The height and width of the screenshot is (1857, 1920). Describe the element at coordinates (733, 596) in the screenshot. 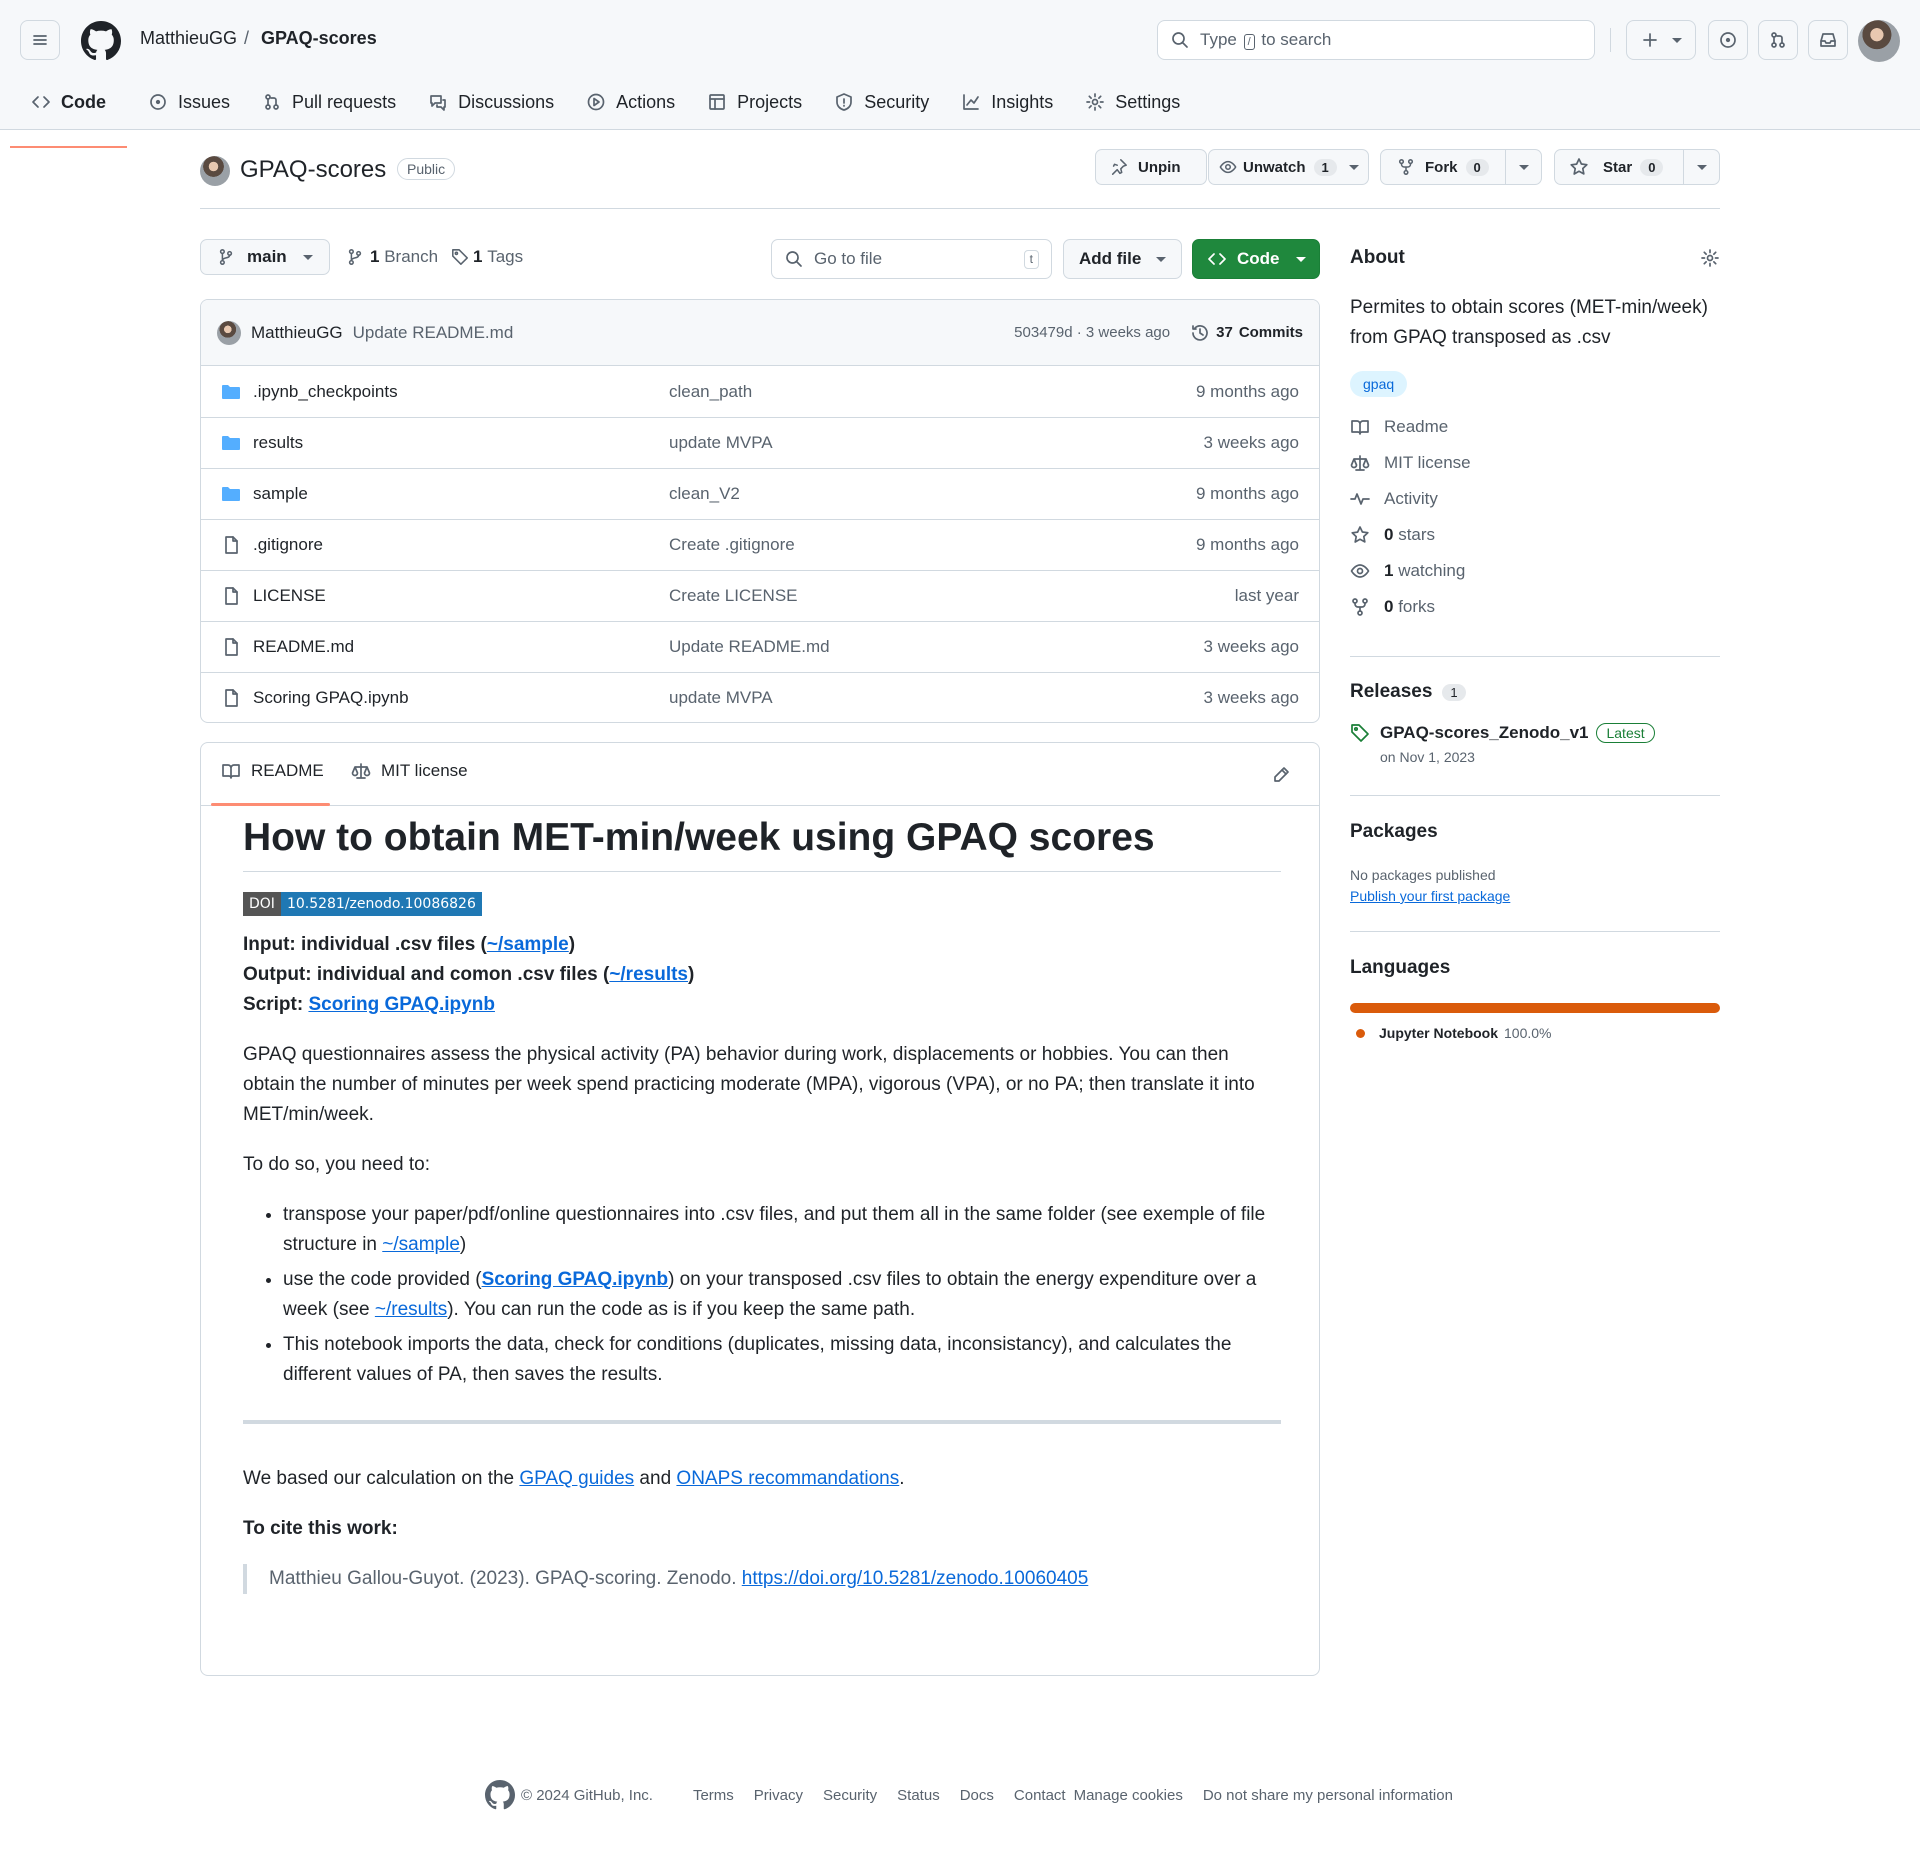

I see `file-commit-message: Create LICENSE` at that location.